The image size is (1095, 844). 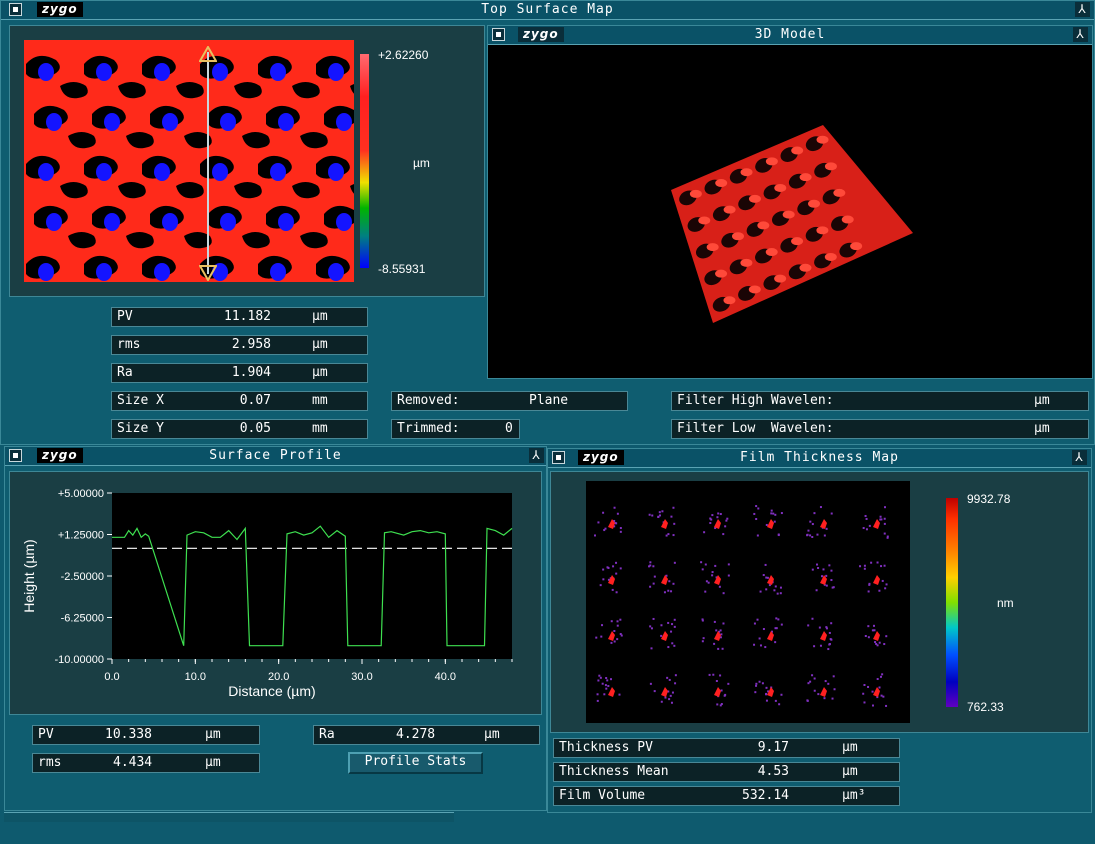 What do you see at coordinates (509, 401) in the screenshot?
I see `removed-field: Removed: Plane` at bounding box center [509, 401].